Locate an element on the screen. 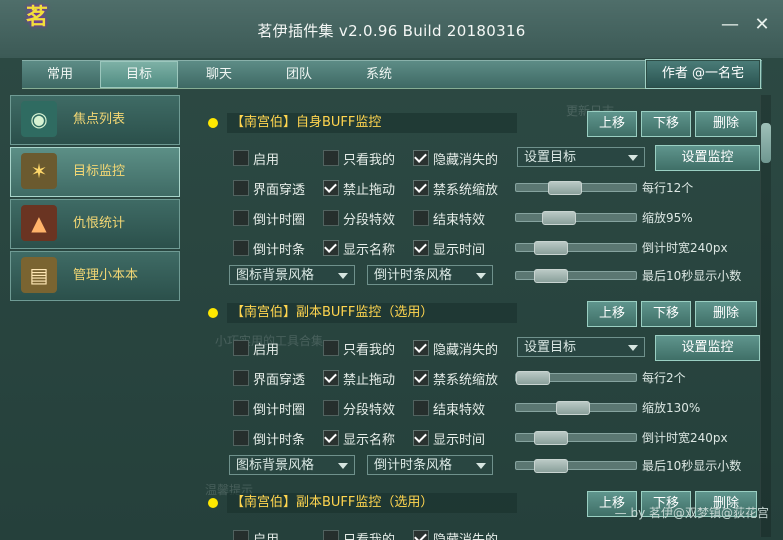  author-button: 作者 @一名宅 is located at coordinates (703, 74).